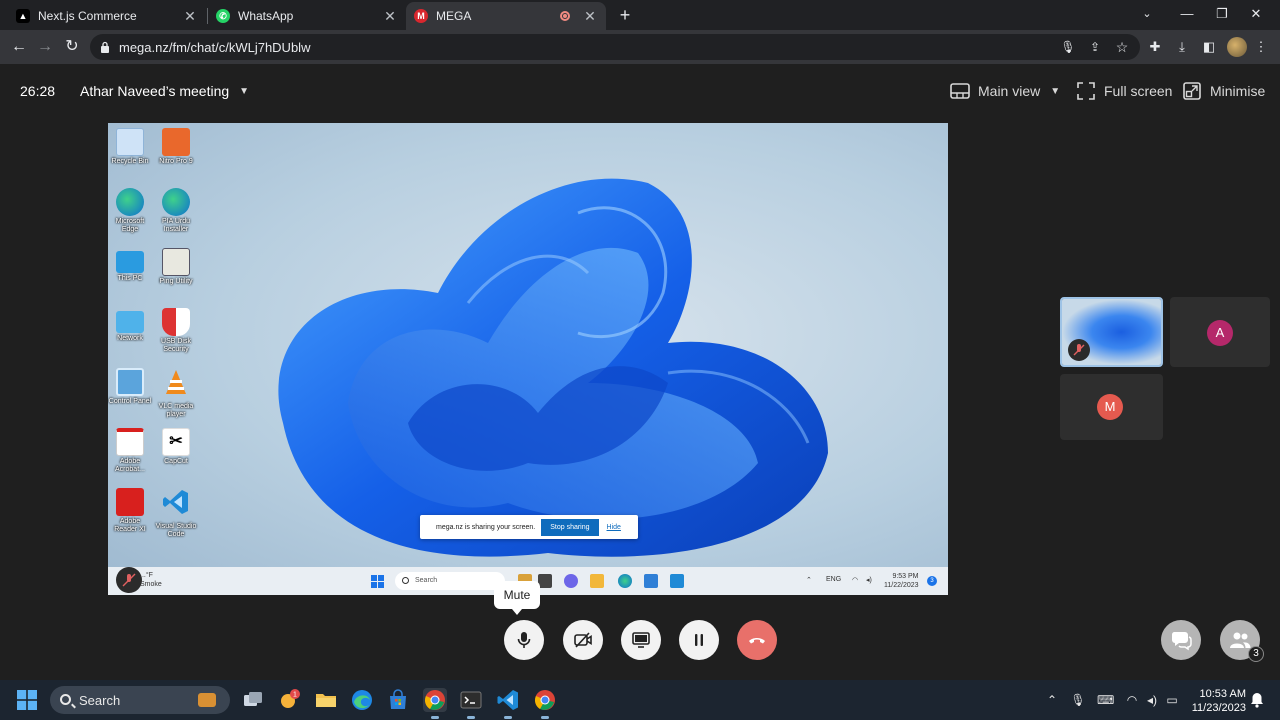 Image resolution: width=1280 pixels, height=720 pixels. What do you see at coordinates (932, 581) in the screenshot?
I see `notification-badge: 3` at bounding box center [932, 581].